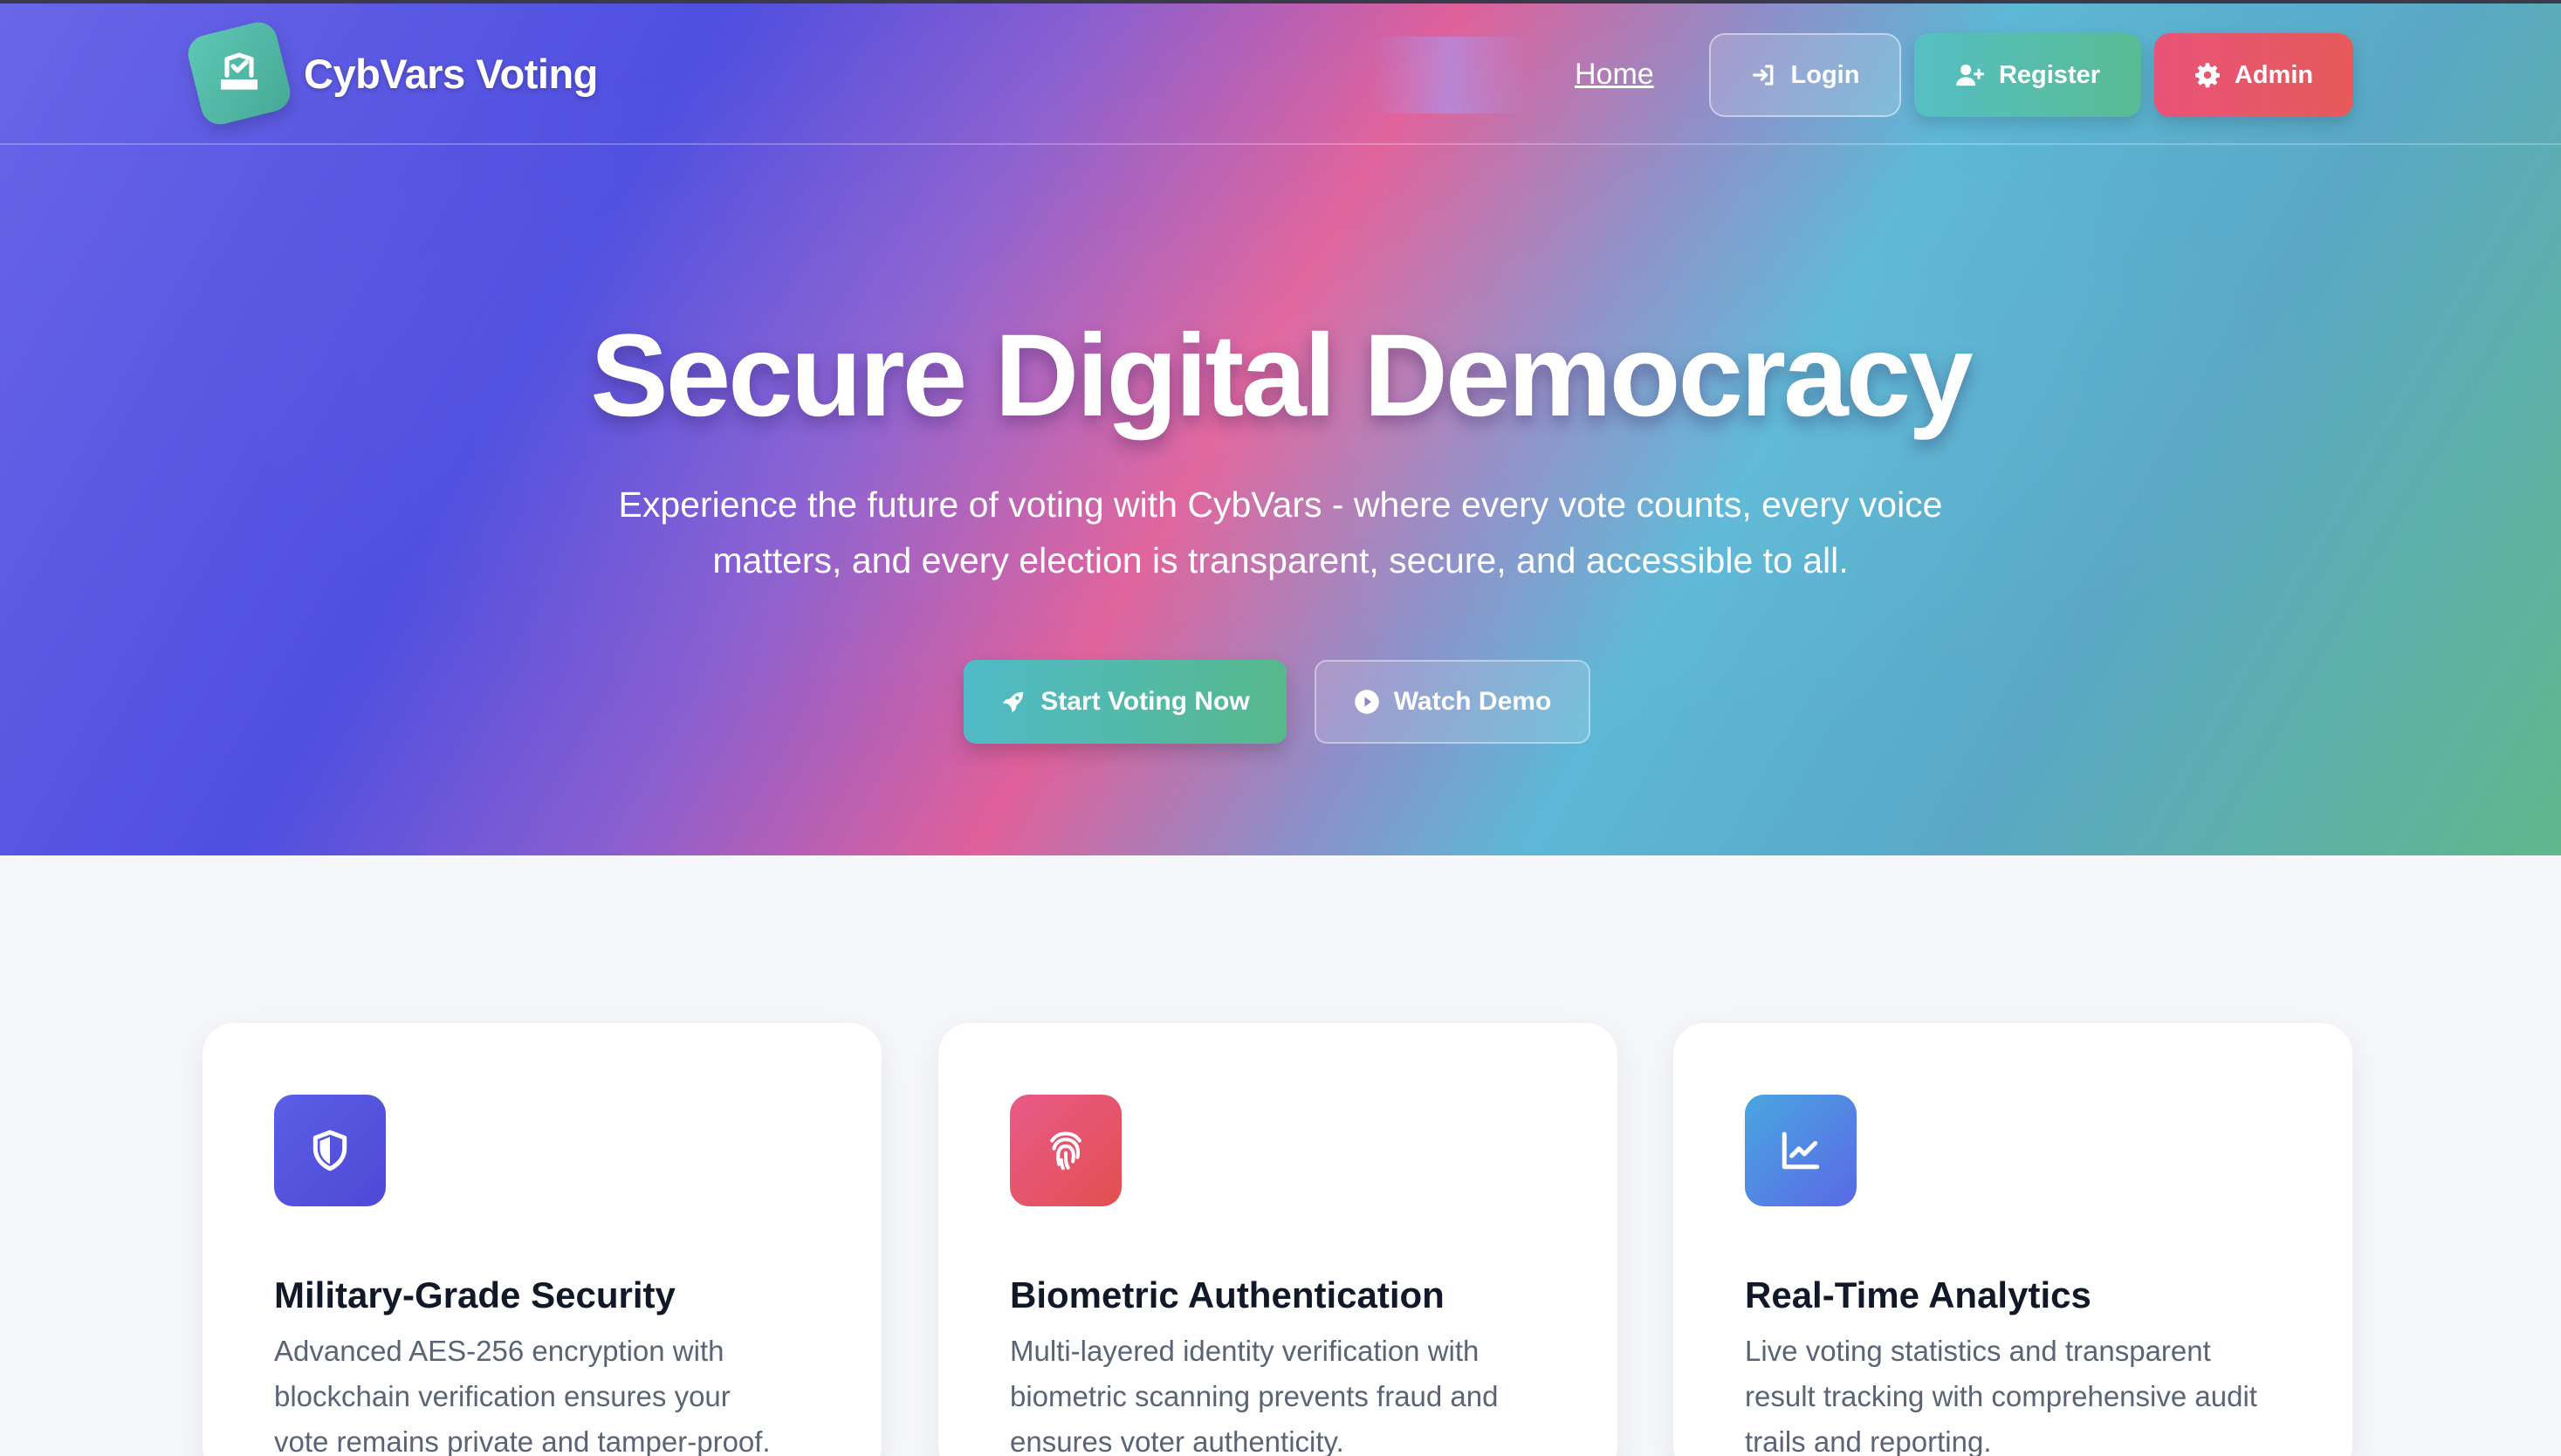 The height and width of the screenshot is (1456, 2561). I want to click on feature-title: Biometric Authentication, so click(1227, 1294).